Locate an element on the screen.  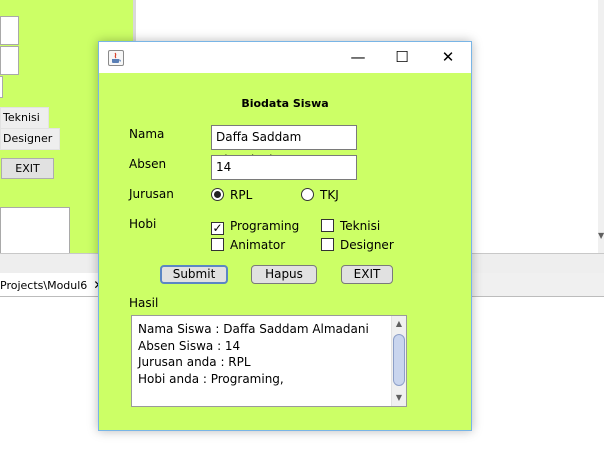
exit-button: EXIT is located at coordinates (367, 274).